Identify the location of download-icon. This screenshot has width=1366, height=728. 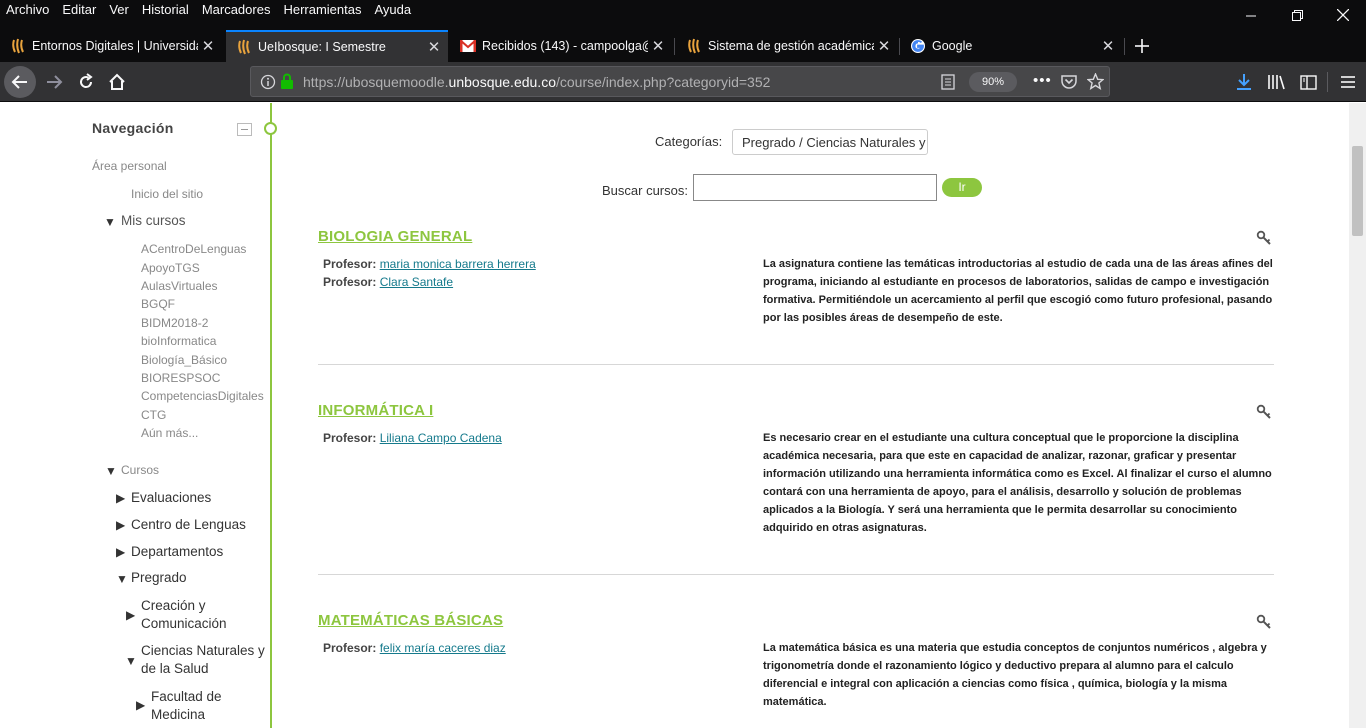
(1244, 82).